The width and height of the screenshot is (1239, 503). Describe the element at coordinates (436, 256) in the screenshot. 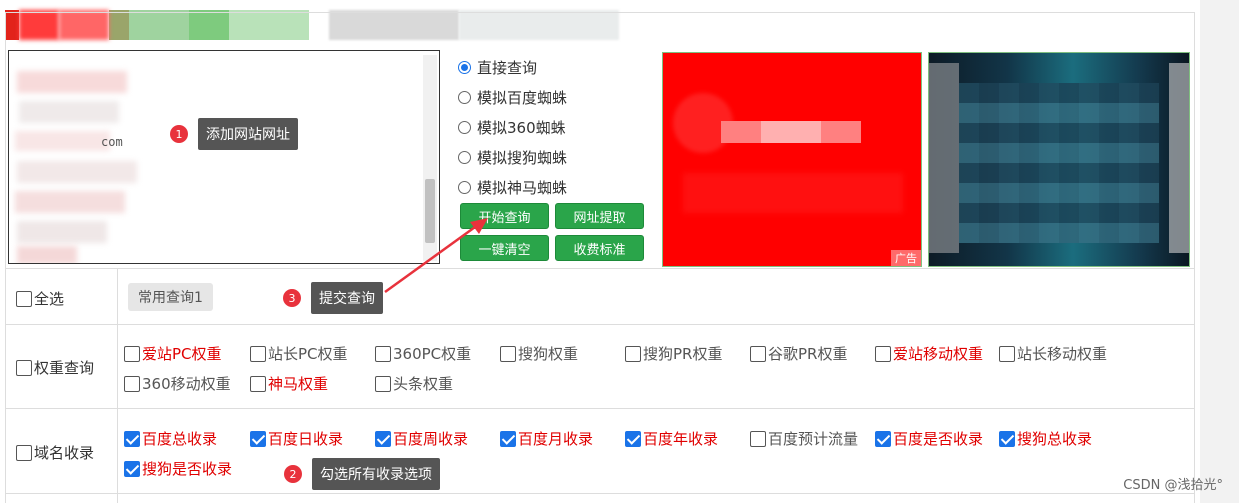

I see `annotation-arrow` at that location.